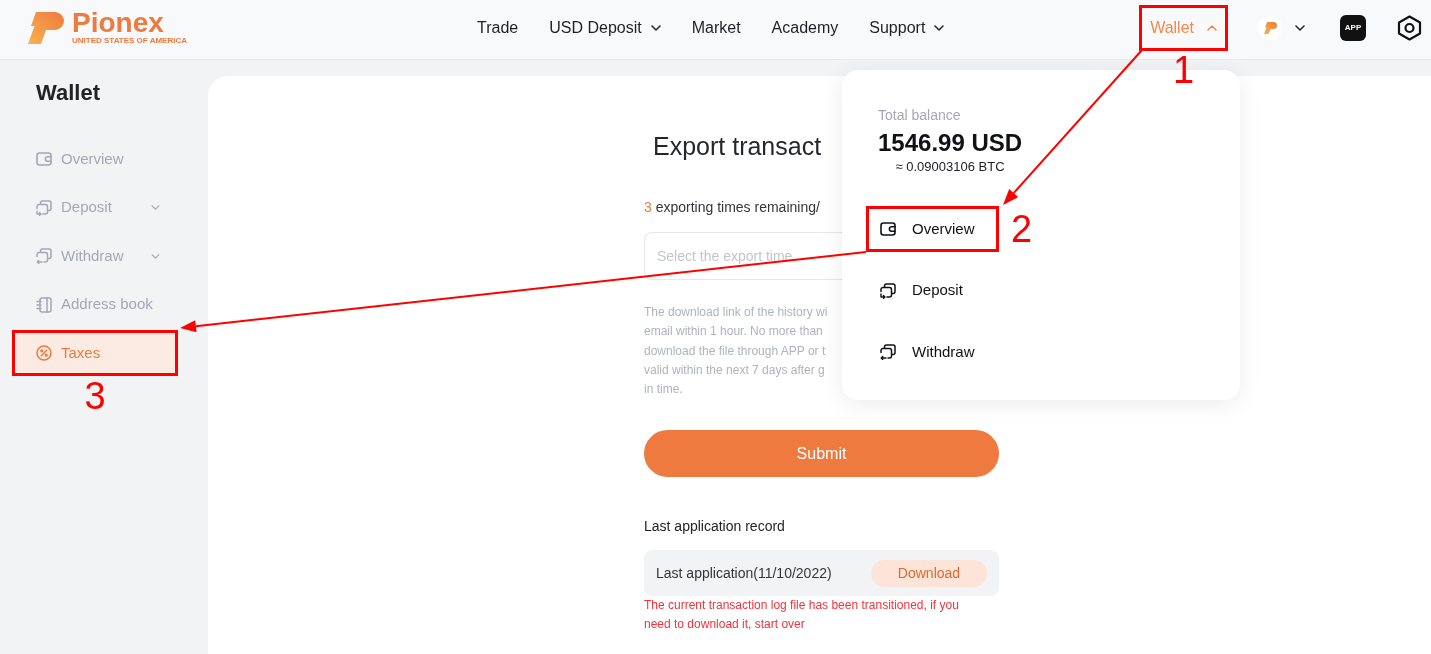 The width and height of the screenshot is (1431, 654). Describe the element at coordinates (932, 352) in the screenshot. I see `dropdown-item: Withdraw` at that location.